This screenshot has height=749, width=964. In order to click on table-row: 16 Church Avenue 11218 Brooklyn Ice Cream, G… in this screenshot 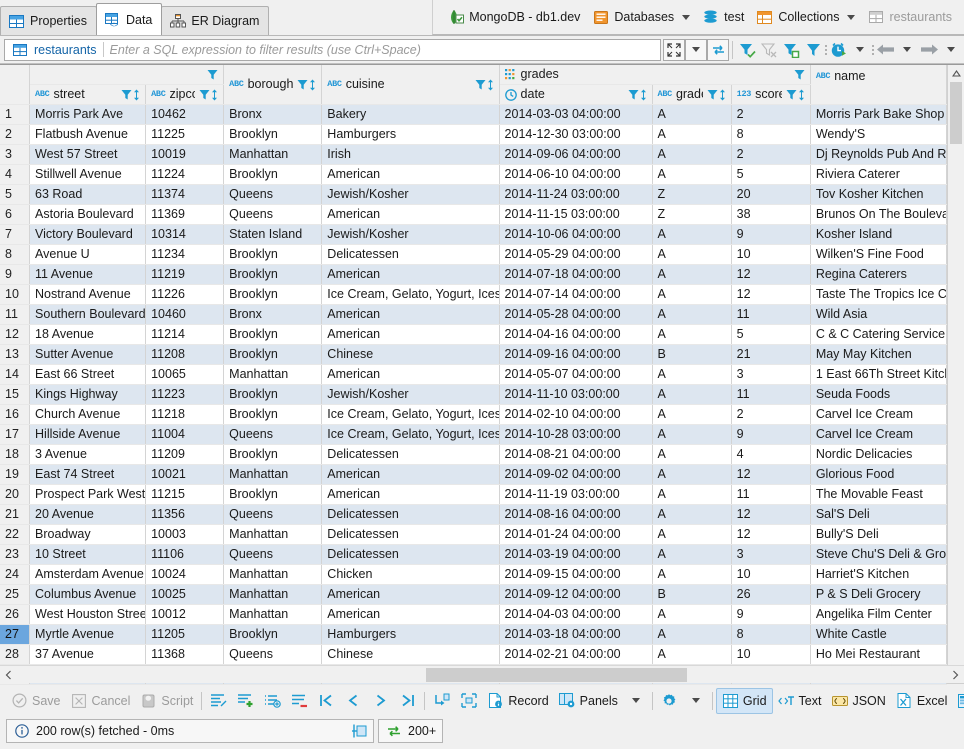, I will do `click(474, 414)`.